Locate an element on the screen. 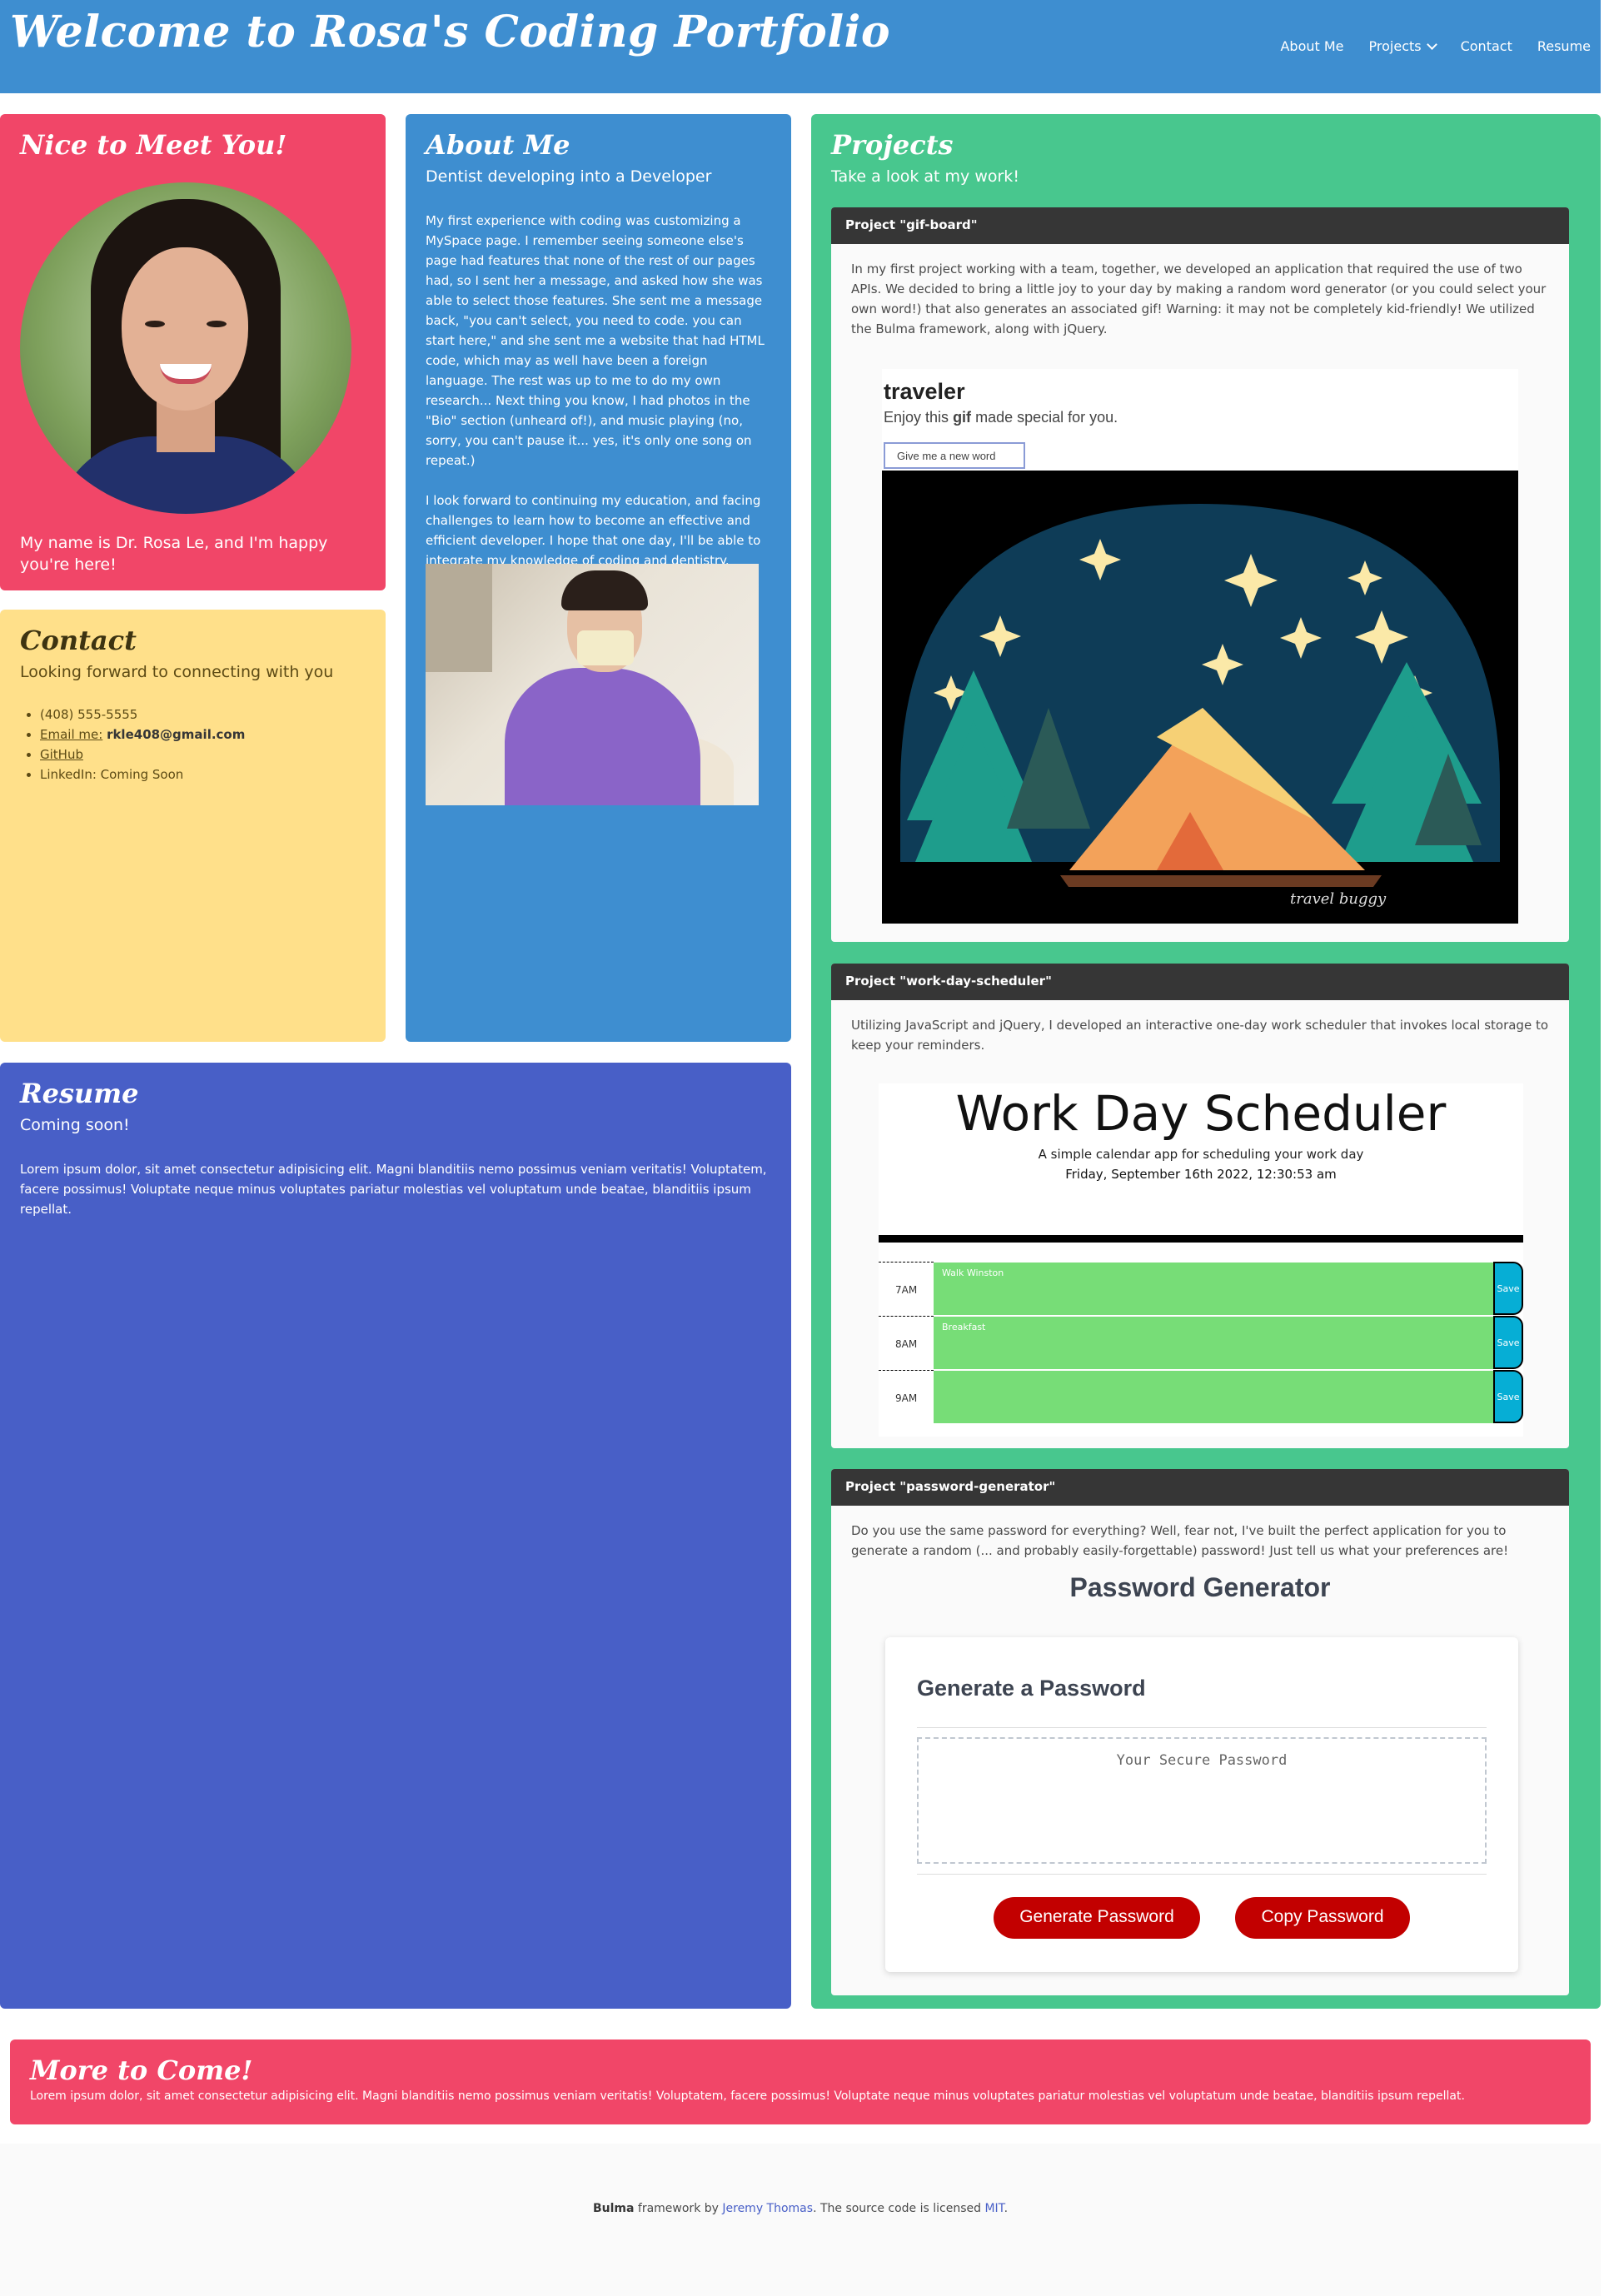 The height and width of the screenshot is (2296, 1609). nav-about-me: About Me is located at coordinates (1311, 46).